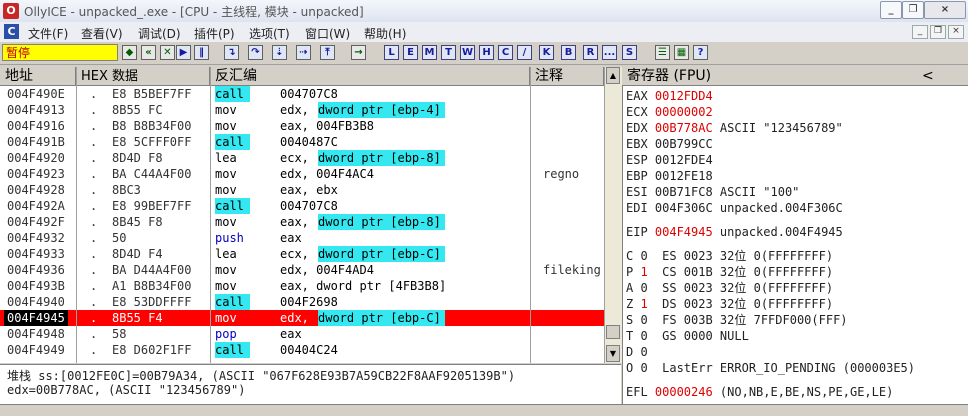  What do you see at coordinates (36, 334) in the screenshot?
I see `row-address: 004F4948` at bounding box center [36, 334].